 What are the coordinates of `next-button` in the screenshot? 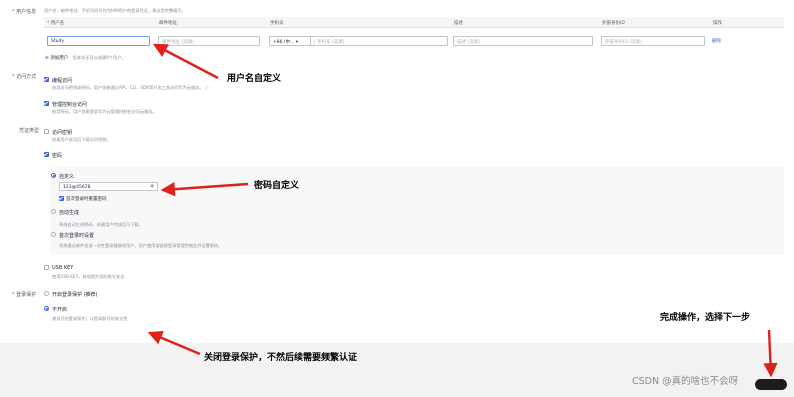 It's located at (771, 384).